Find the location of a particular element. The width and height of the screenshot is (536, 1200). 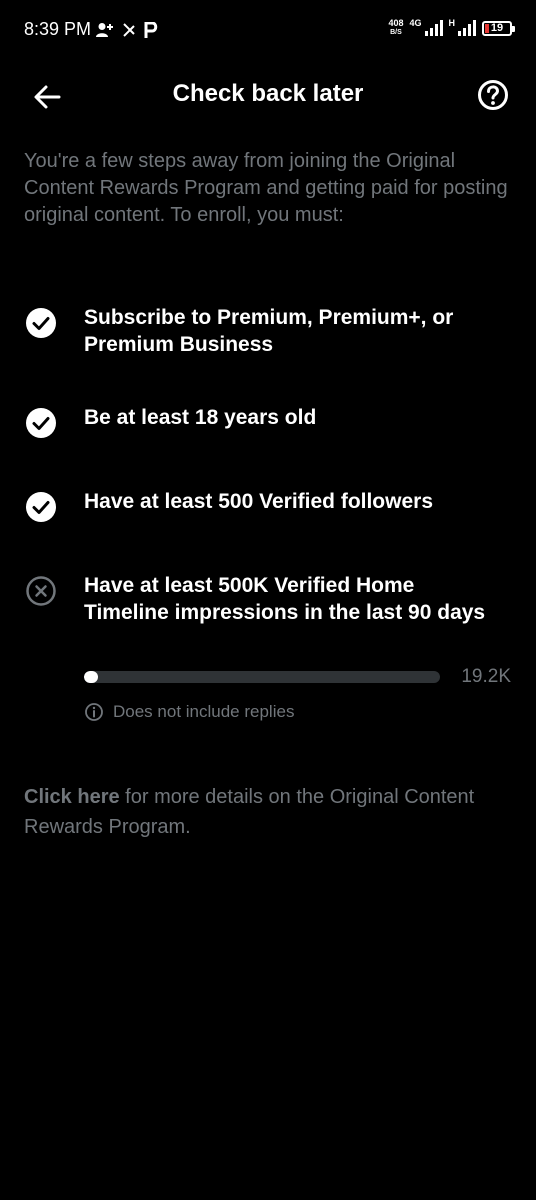

page-title: Check back later is located at coordinates (268, 93).